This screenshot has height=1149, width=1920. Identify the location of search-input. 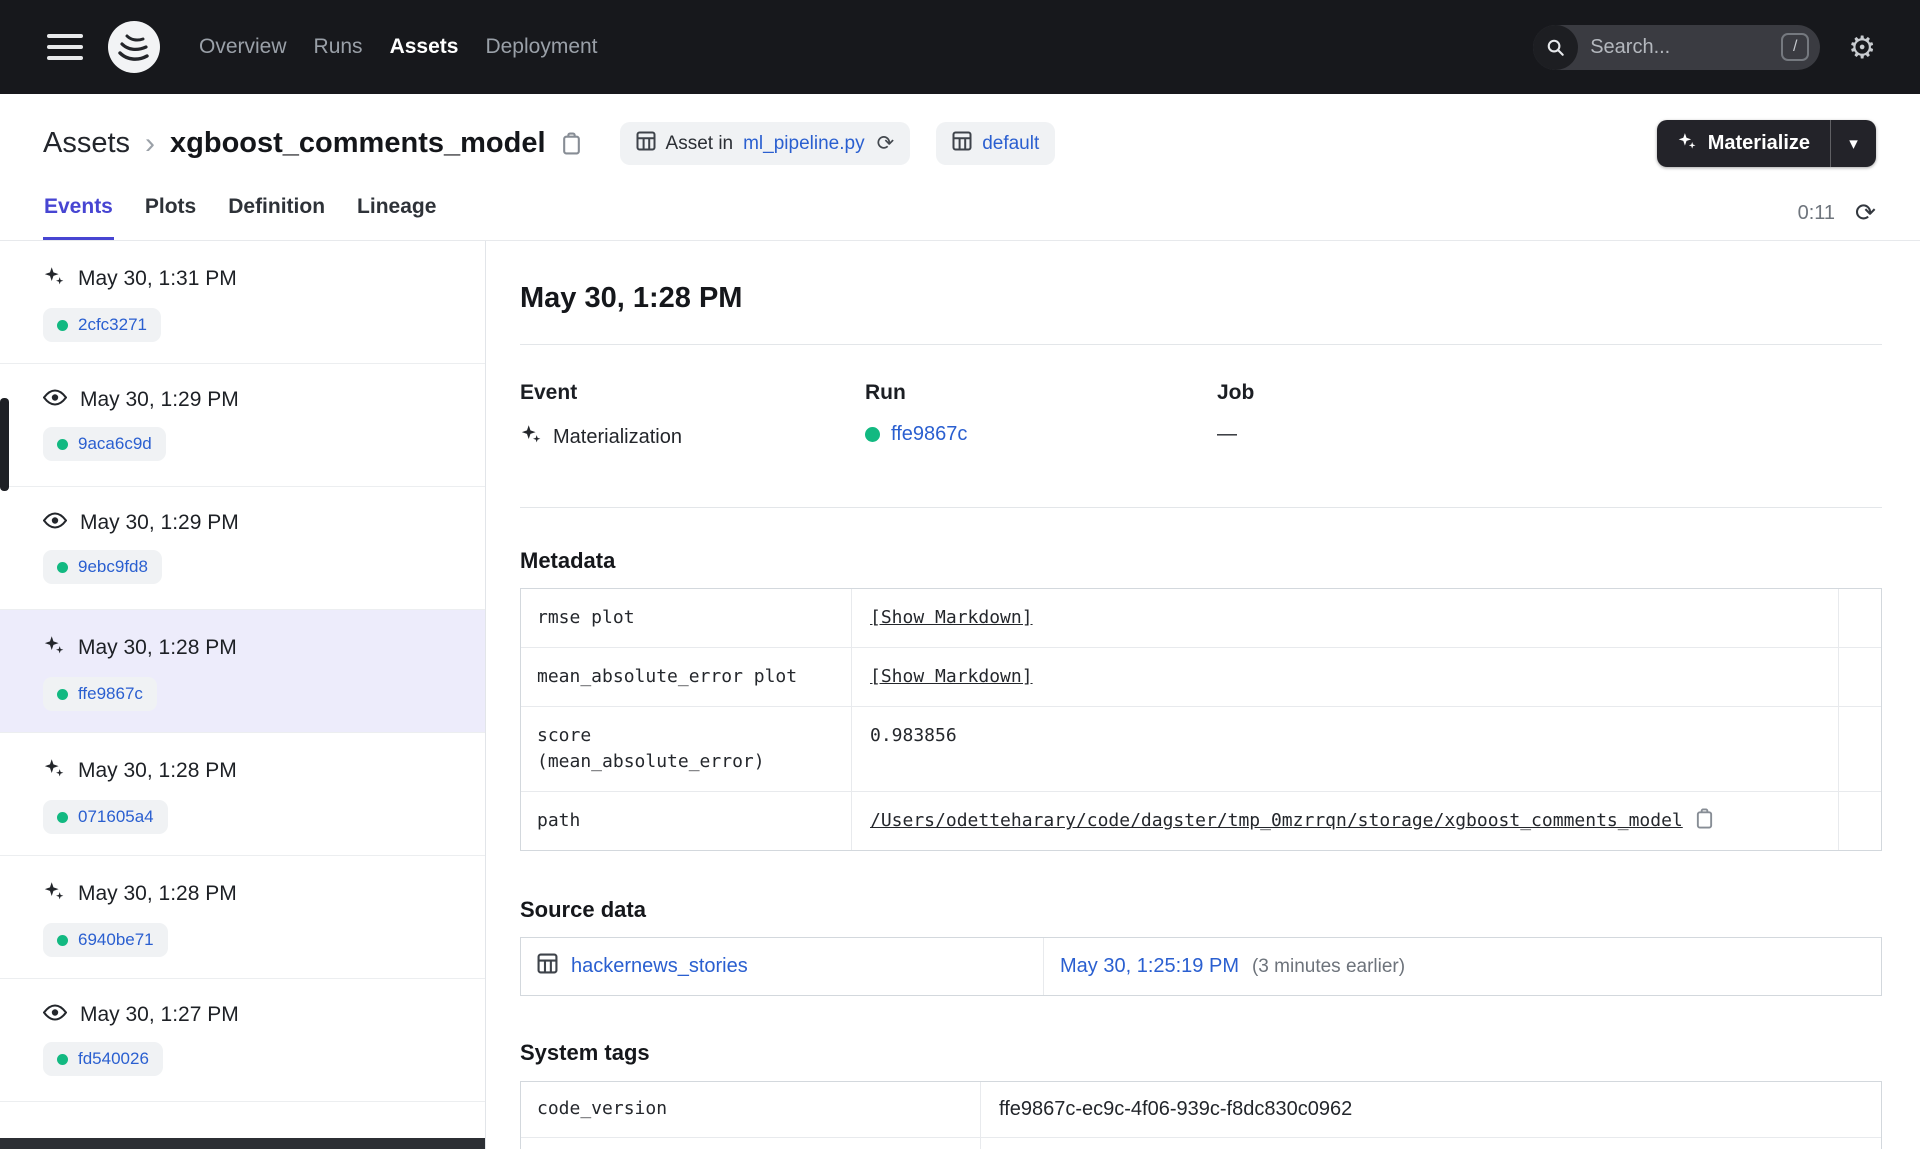
(1680, 47).